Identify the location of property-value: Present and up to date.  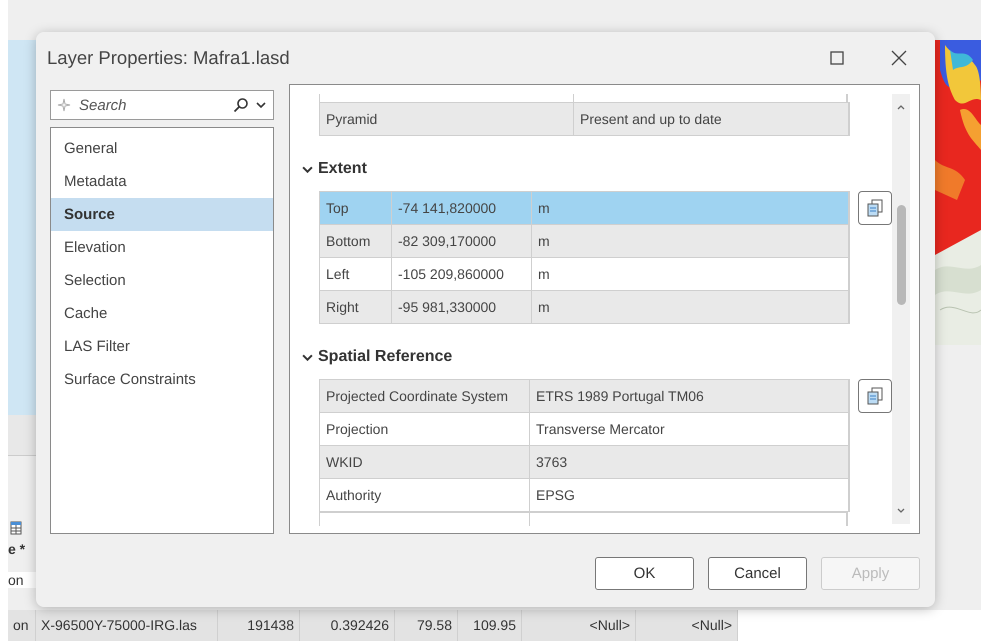
(711, 118).